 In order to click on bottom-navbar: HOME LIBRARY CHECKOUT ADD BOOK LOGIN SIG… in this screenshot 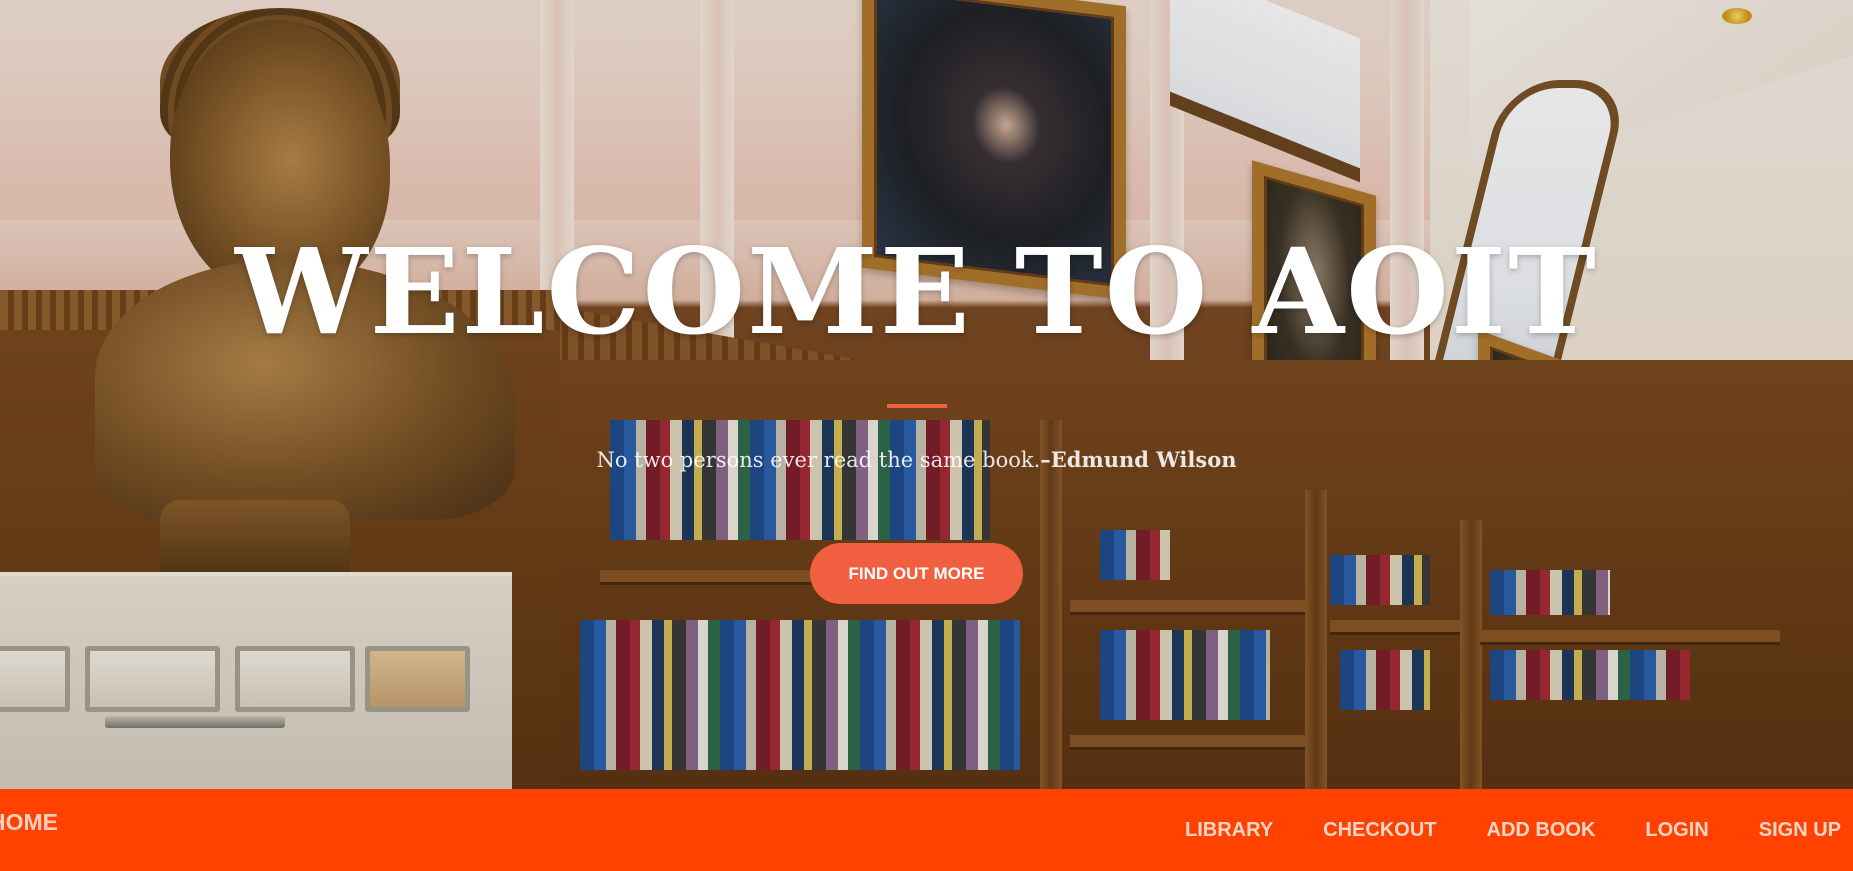, I will do `click(926, 830)`.